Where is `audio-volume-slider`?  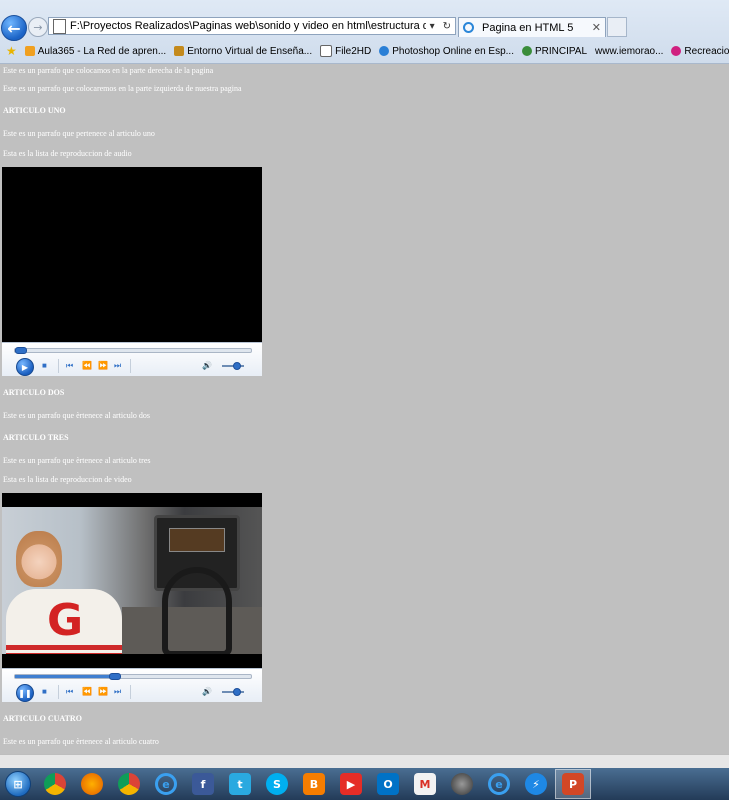 audio-volume-slider is located at coordinates (233, 366).